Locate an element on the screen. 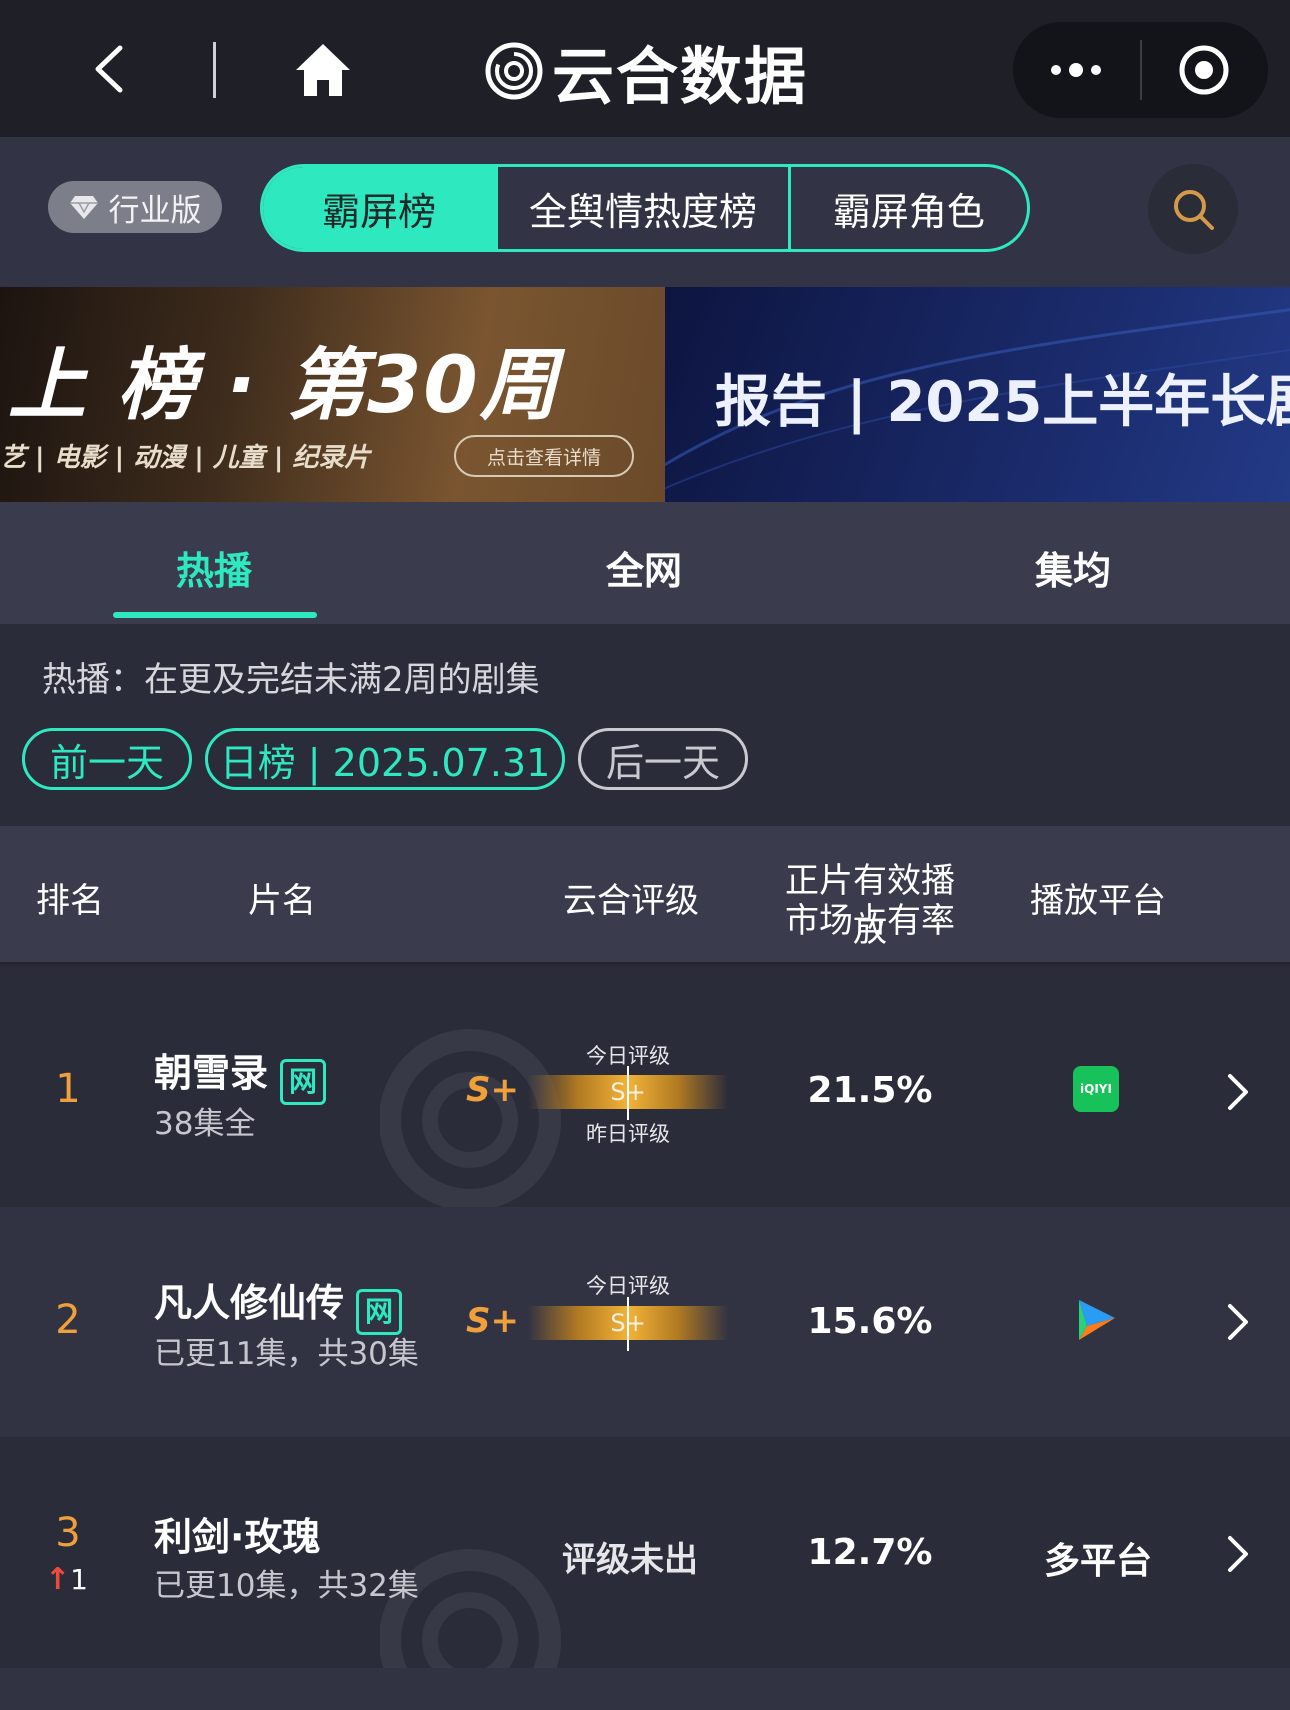  subtab-per-episode: 集均 is located at coordinates (1073, 567).